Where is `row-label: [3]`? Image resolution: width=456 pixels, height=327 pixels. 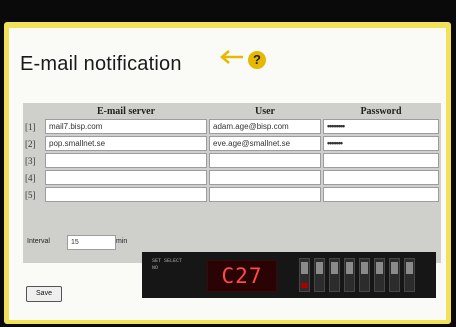 row-label: [3] is located at coordinates (30, 160).